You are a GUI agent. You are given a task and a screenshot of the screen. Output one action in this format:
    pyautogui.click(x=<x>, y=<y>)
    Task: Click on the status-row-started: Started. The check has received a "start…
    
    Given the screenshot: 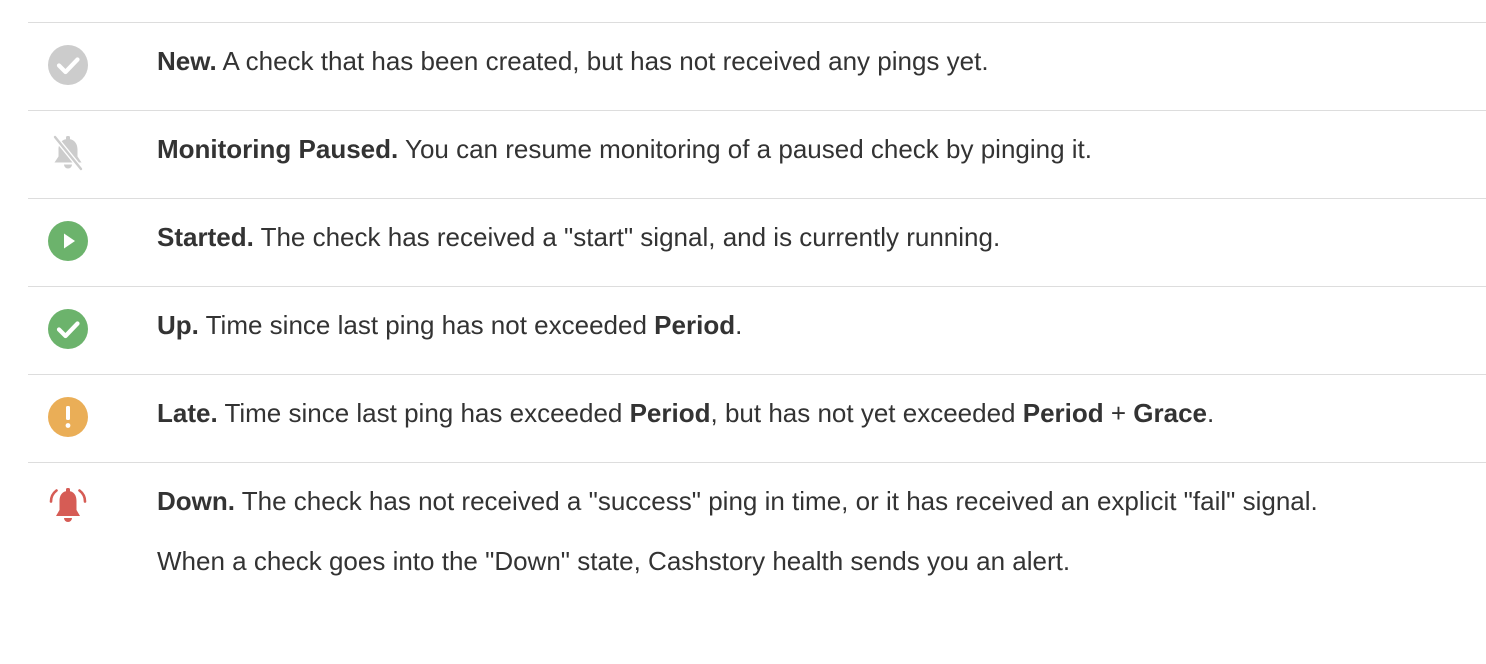 What is the action you would take?
    pyautogui.click(x=757, y=243)
    